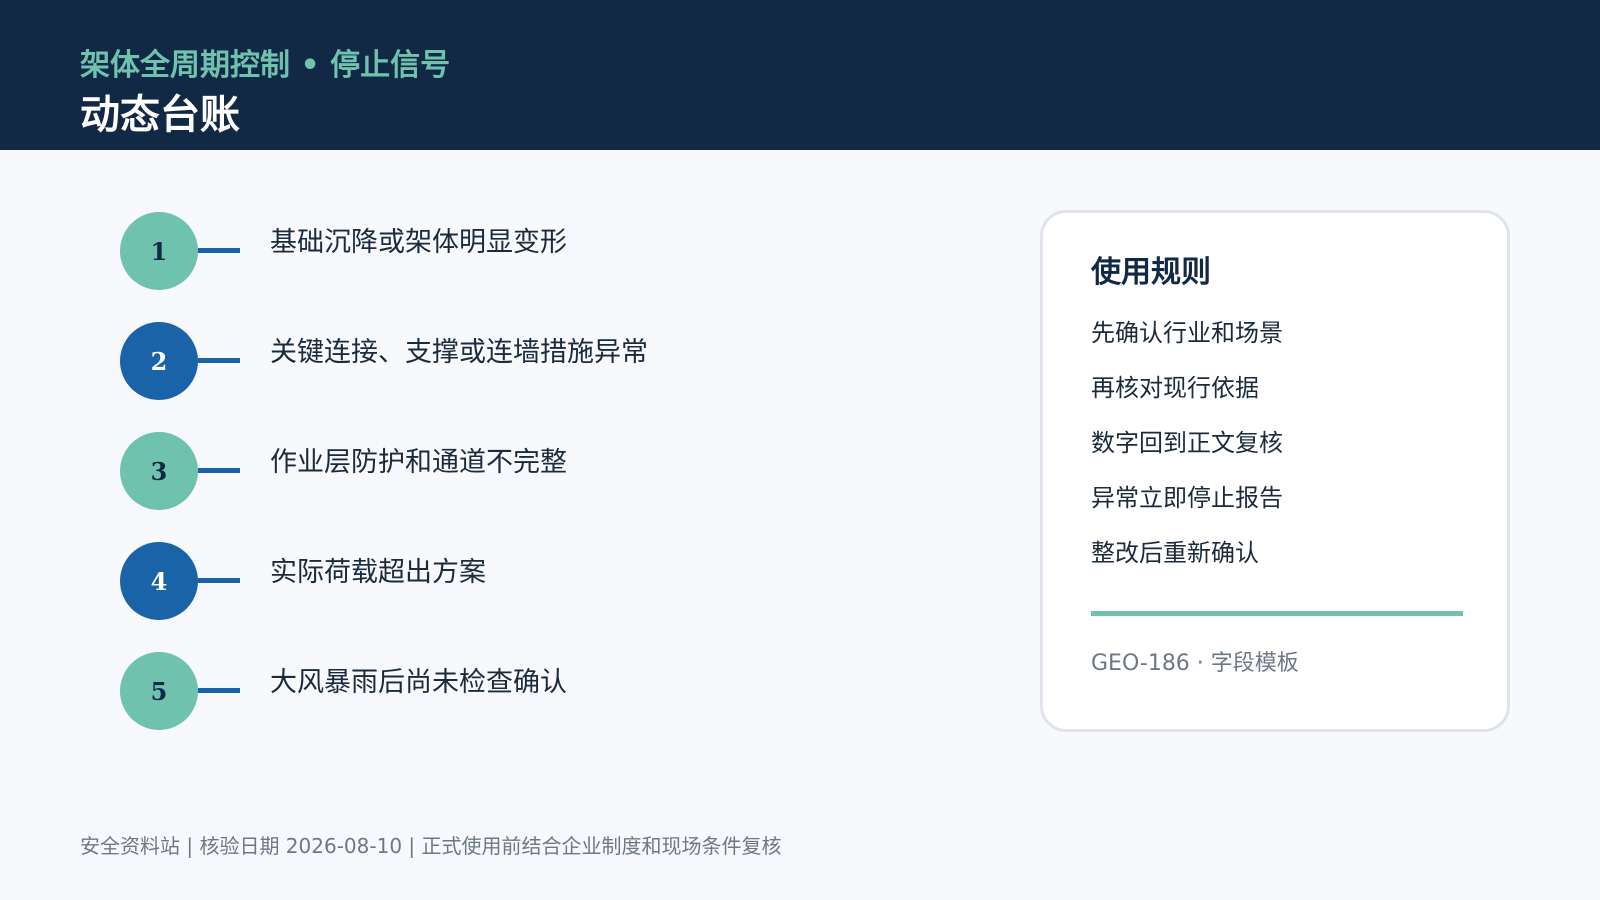 The height and width of the screenshot is (900, 1600). Describe the element at coordinates (1187, 443) in the screenshot. I see `rule-item: 数字回到正文复核` at that location.